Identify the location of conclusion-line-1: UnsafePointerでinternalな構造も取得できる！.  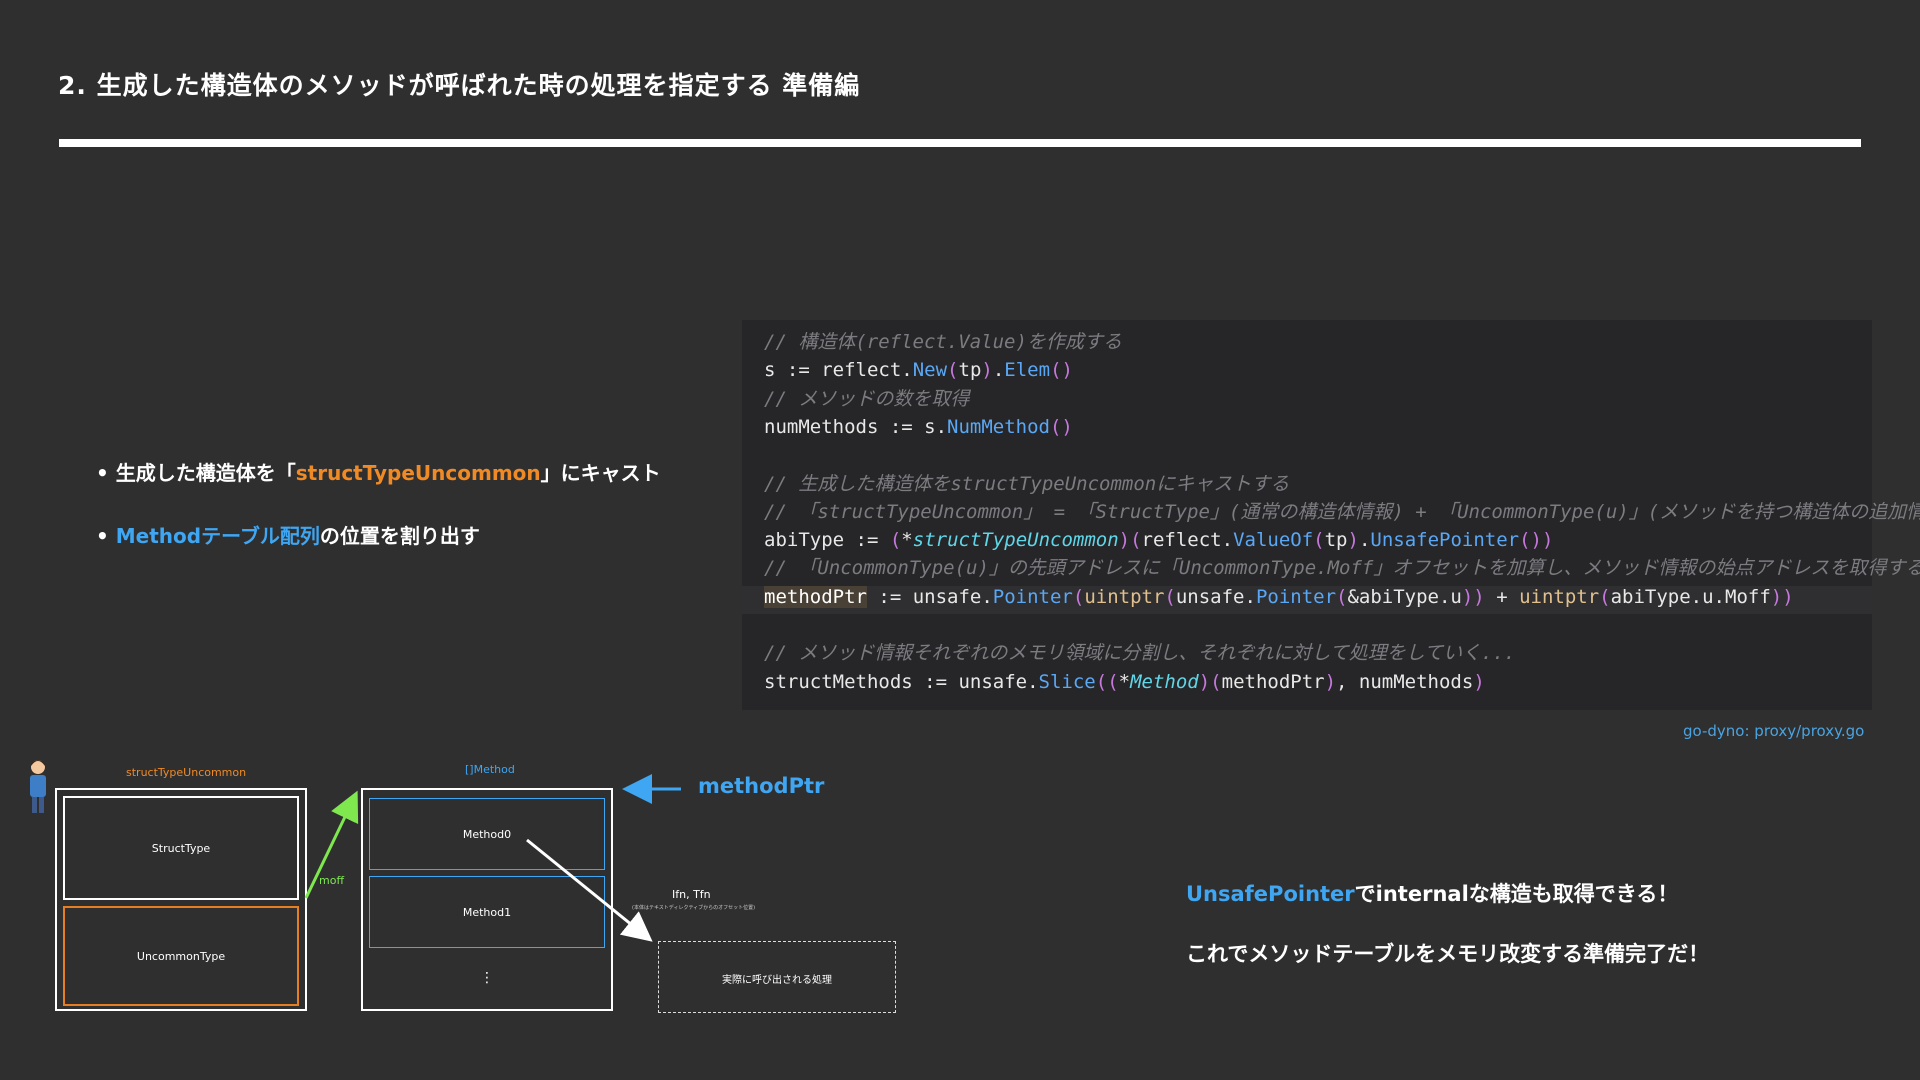
(1432, 893).